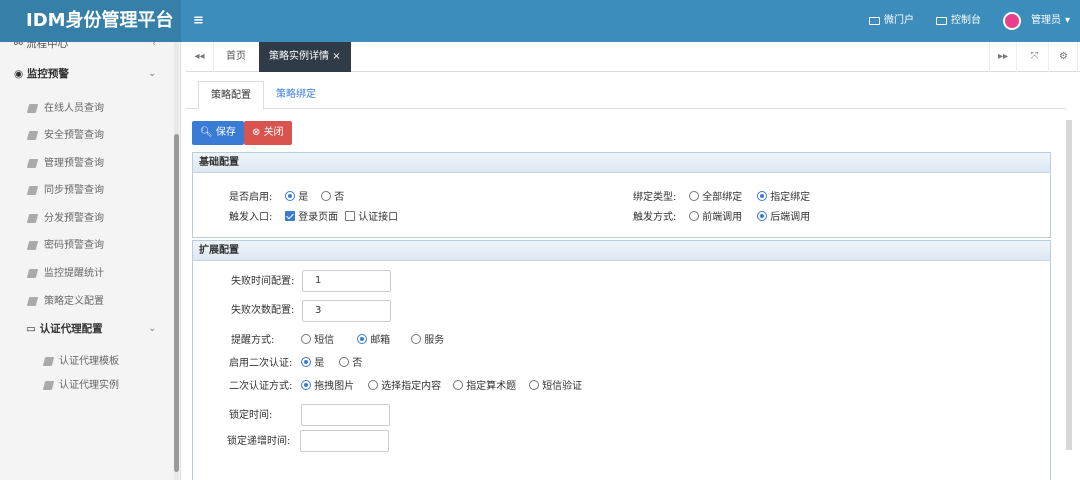 This screenshot has height=480, width=1080. What do you see at coordinates (261, 386) in the screenshot?
I see `second-mode-label: 二次认证方式:` at bounding box center [261, 386].